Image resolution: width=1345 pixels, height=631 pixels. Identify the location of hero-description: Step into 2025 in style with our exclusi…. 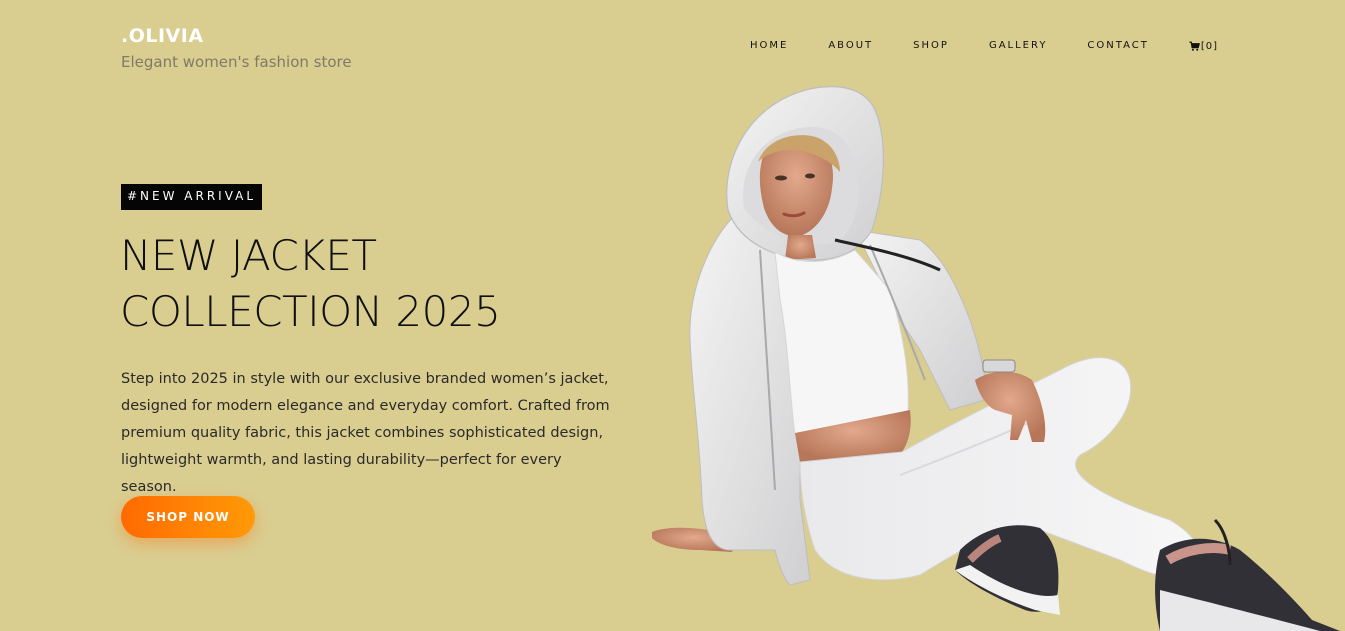
(365, 433).